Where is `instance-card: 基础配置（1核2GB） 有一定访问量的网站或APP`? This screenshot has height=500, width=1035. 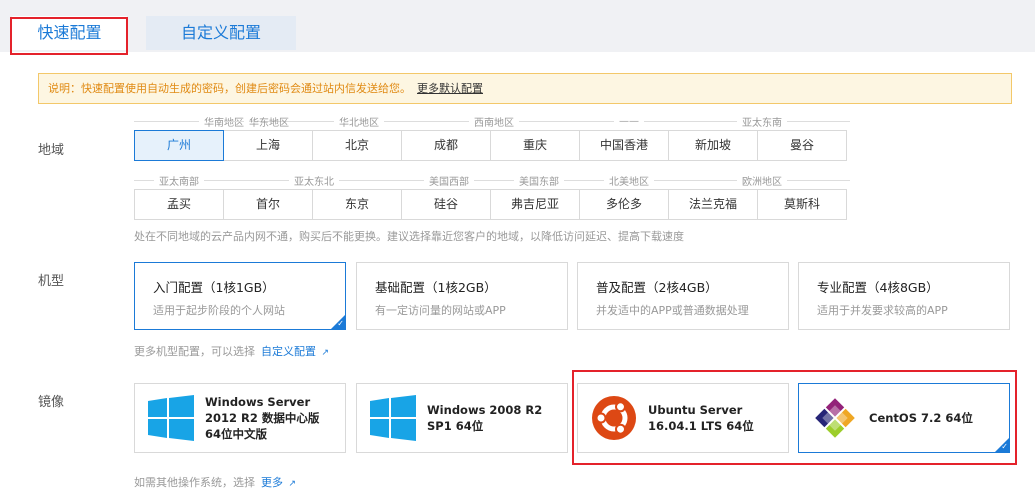
instance-card: 基础配置（1核2GB） 有一定访问量的网站或APP is located at coordinates (462, 296).